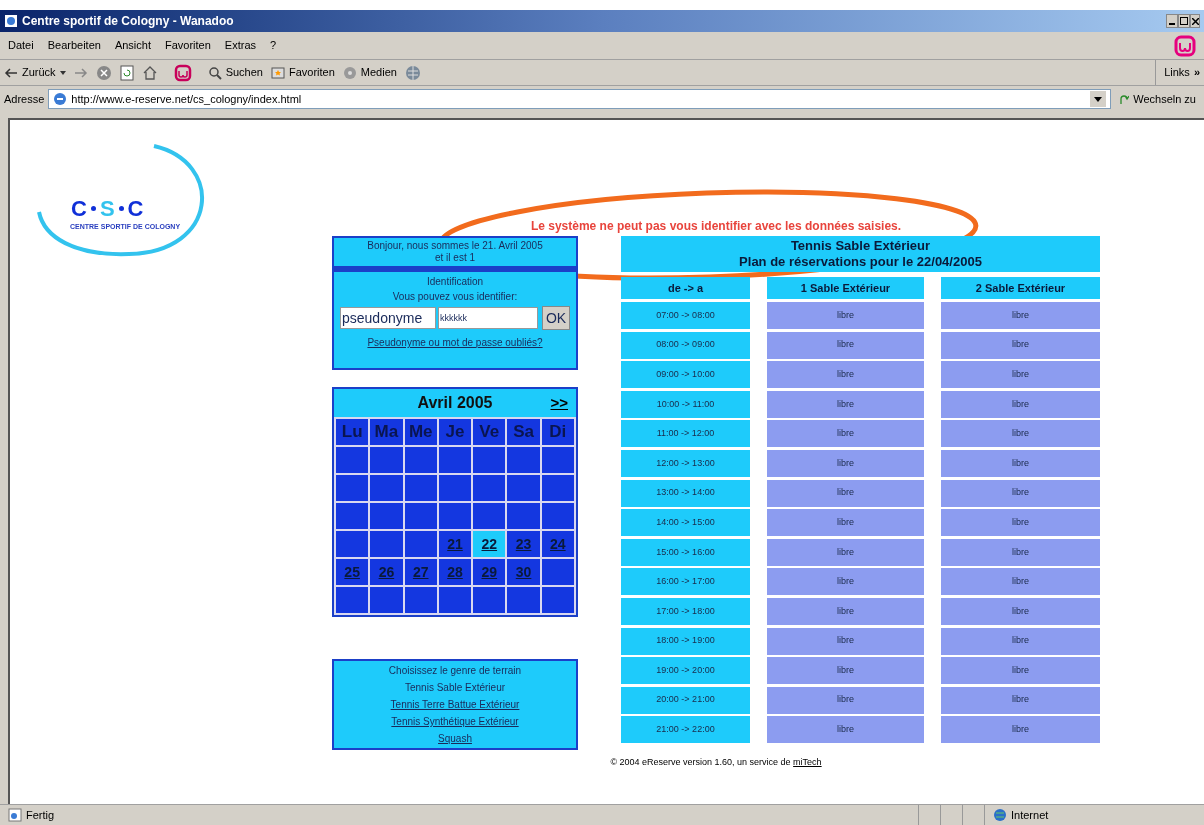 The image size is (1204, 825). Describe the element at coordinates (1157, 99) in the screenshot. I see `go-button: Wechseln zu` at that location.